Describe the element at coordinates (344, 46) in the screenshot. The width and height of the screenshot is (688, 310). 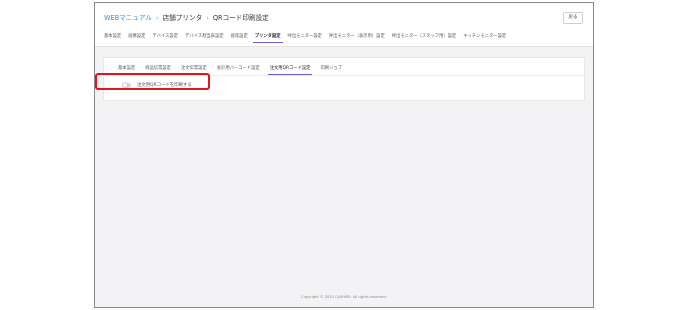
I see `header-divider` at that location.